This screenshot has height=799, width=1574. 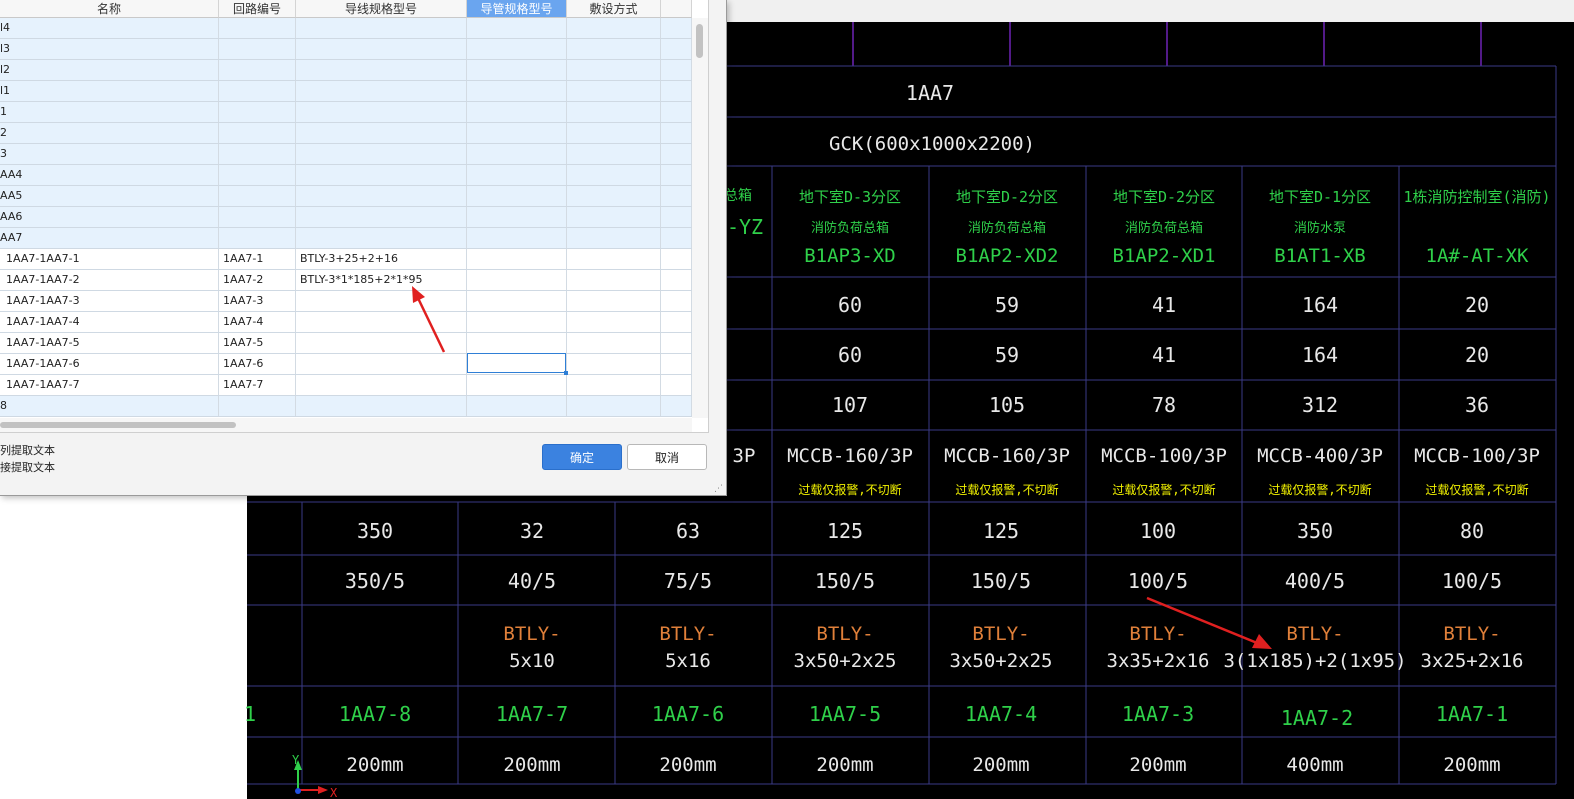 I want to click on table-cell: 3, so click(x=109, y=154).